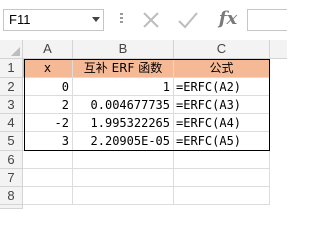 The width and height of the screenshot is (320, 240). Describe the element at coordinates (123, 68) in the screenshot. I see `cell-b1: 互补 ERF 函数` at that location.